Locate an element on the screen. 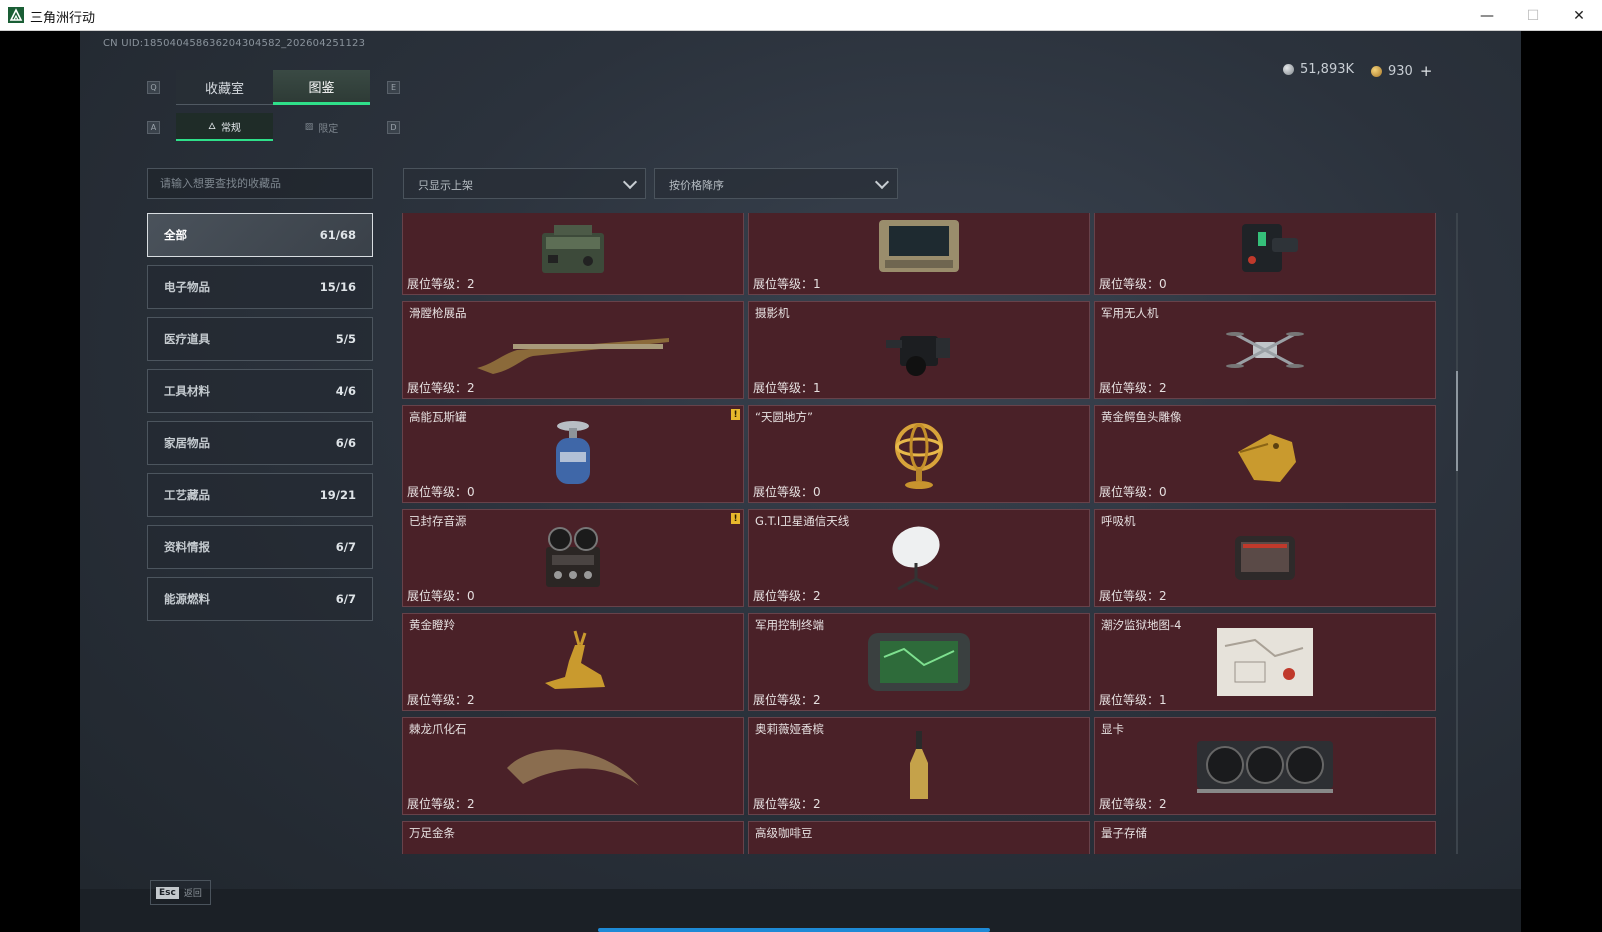 The width and height of the screenshot is (1602, 932). category-label: 能源燃料 is located at coordinates (187, 599).